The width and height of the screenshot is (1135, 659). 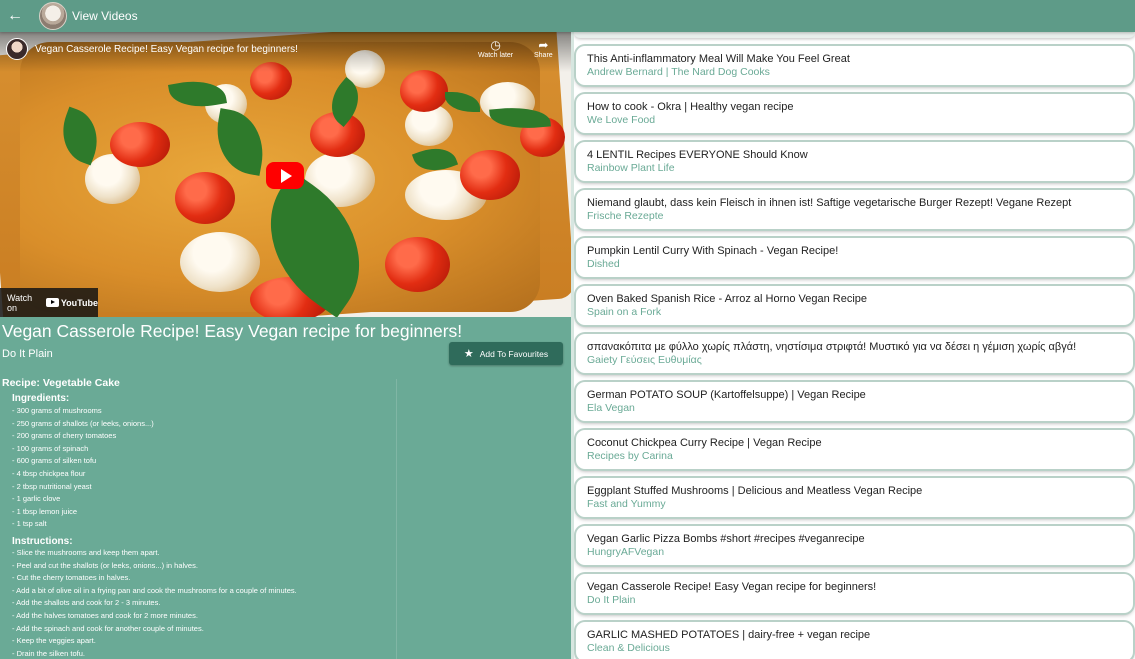 What do you see at coordinates (496, 55) in the screenshot?
I see `watch-later-label: Watch later` at bounding box center [496, 55].